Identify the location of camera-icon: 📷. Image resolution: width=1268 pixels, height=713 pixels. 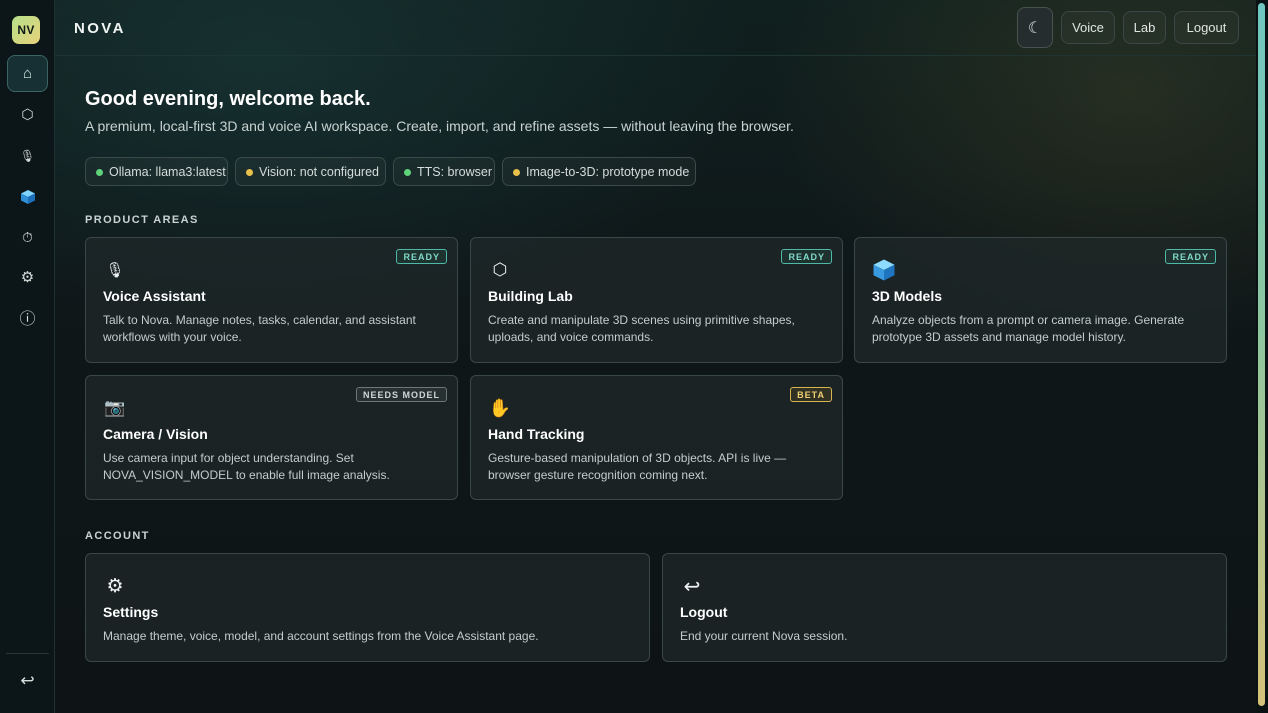
(115, 407).